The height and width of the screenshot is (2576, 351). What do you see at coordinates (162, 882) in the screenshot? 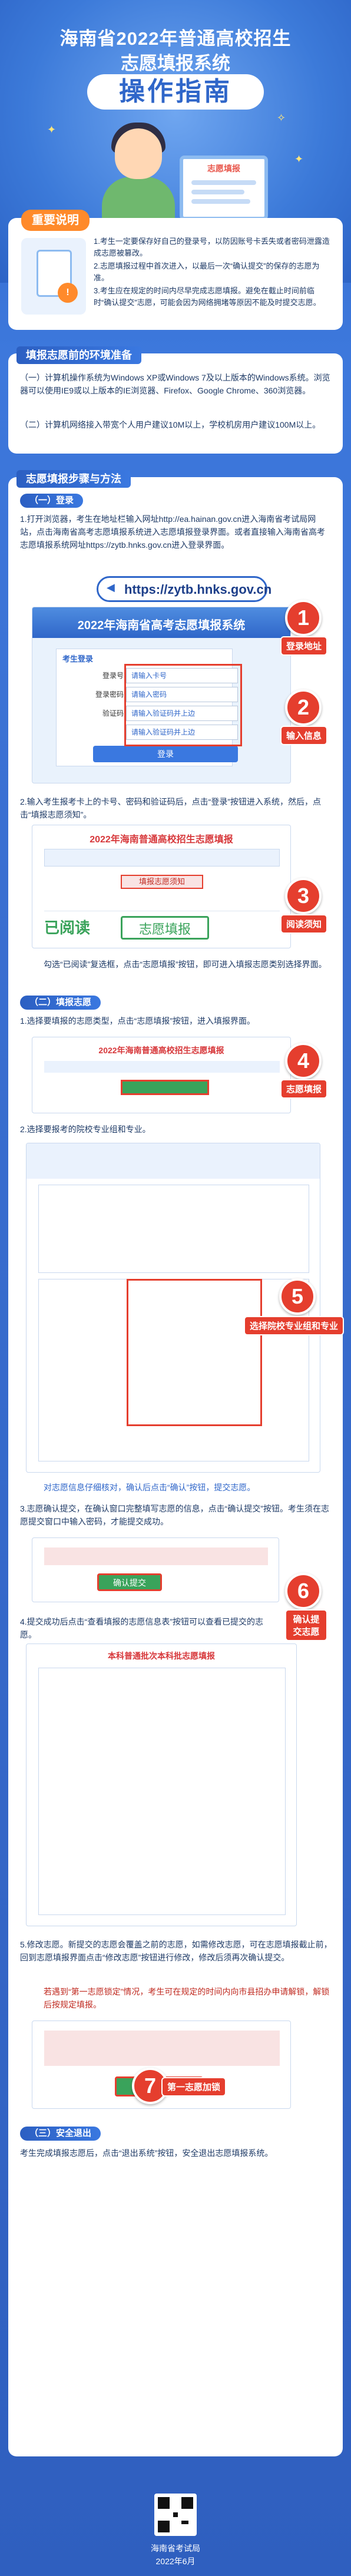
I see `notice-bar: 填报志愿须知` at bounding box center [162, 882].